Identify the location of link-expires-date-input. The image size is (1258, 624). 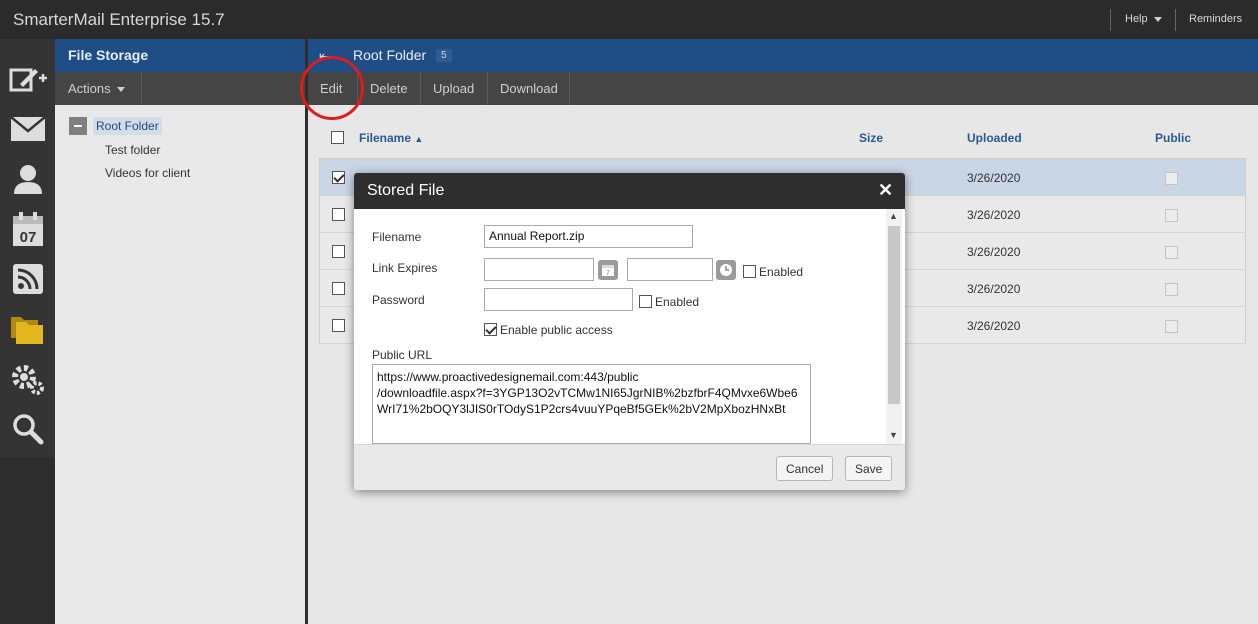
(539, 269).